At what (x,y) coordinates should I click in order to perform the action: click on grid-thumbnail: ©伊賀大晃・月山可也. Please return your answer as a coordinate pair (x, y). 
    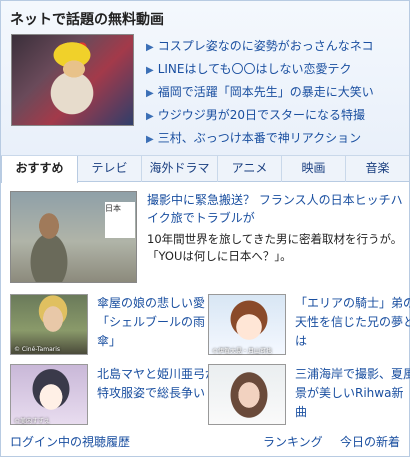
    Looking at the image, I should click on (247, 324).